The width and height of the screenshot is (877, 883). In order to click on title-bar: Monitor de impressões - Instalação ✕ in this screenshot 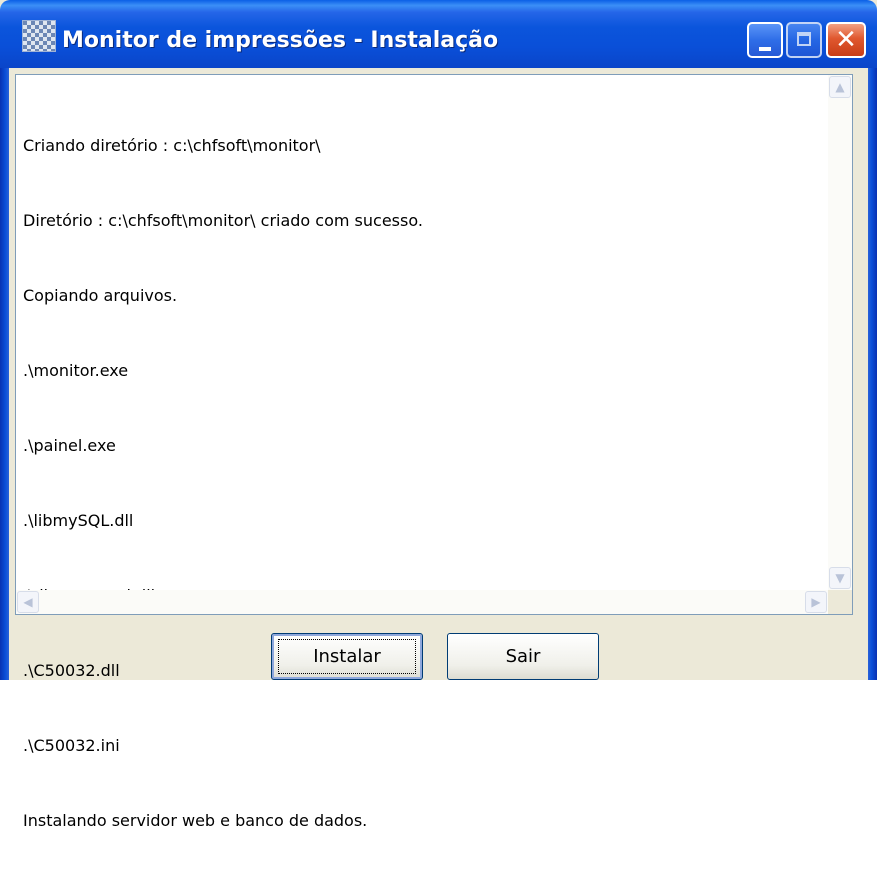, I will do `click(438, 34)`.